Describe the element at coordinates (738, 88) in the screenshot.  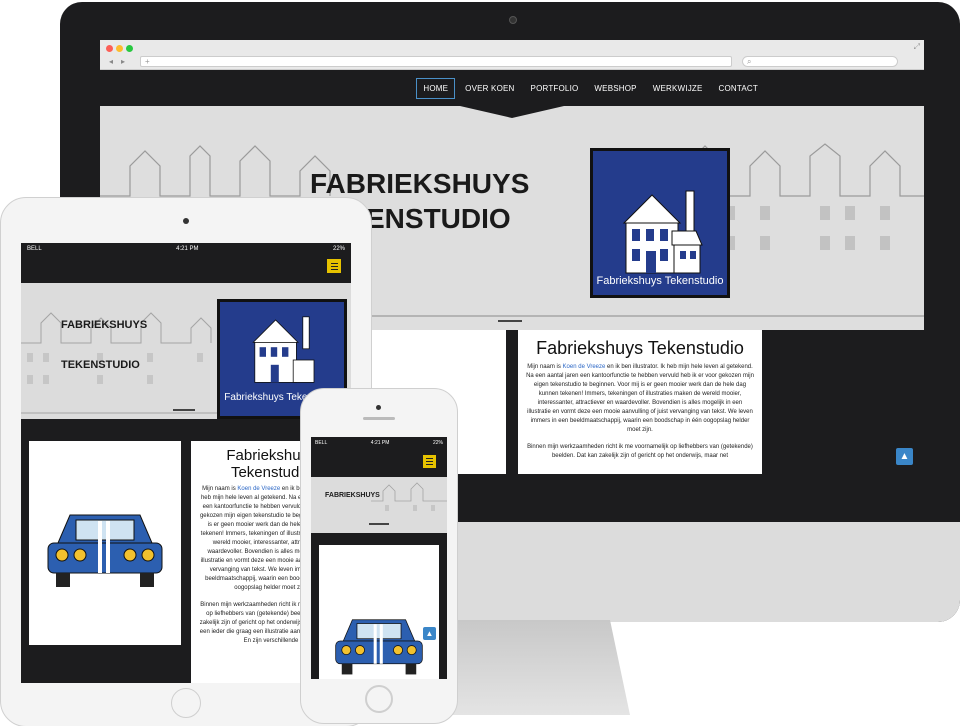
I see `nav-contact: CONTACT` at that location.